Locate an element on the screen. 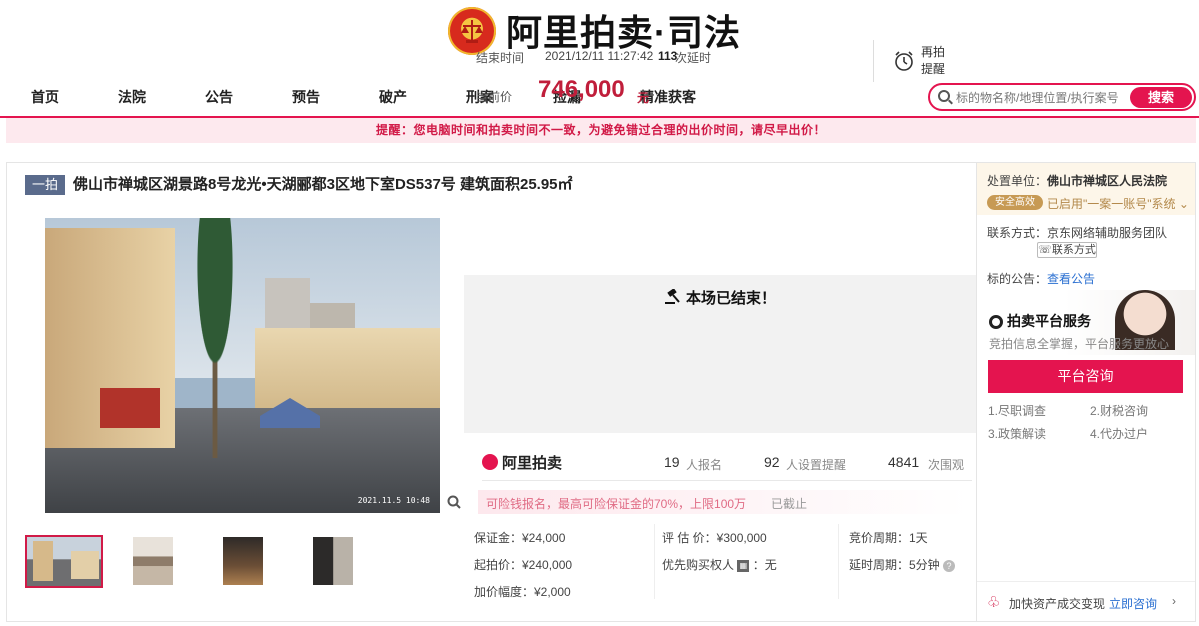 The height and width of the screenshot is (626, 1199). extension-cycle-text: 延时周期：5分钟 is located at coordinates (894, 565).